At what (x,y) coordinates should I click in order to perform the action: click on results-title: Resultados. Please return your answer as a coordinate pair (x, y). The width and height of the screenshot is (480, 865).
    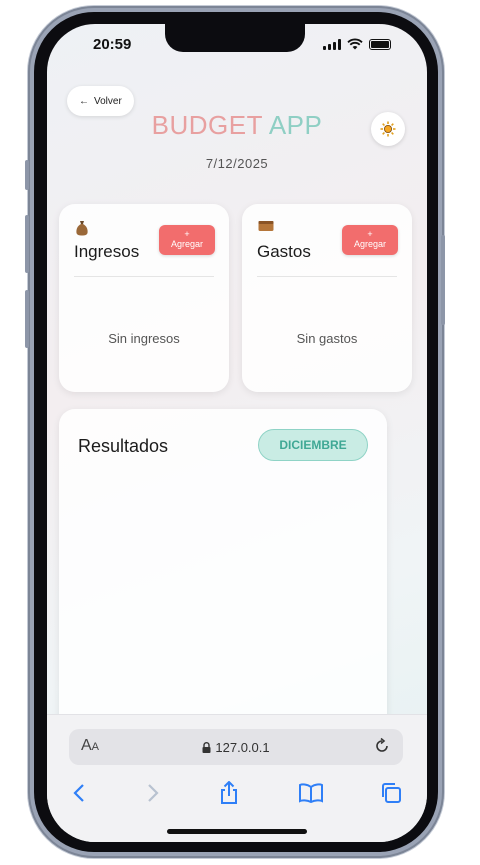
    Looking at the image, I should click on (123, 446).